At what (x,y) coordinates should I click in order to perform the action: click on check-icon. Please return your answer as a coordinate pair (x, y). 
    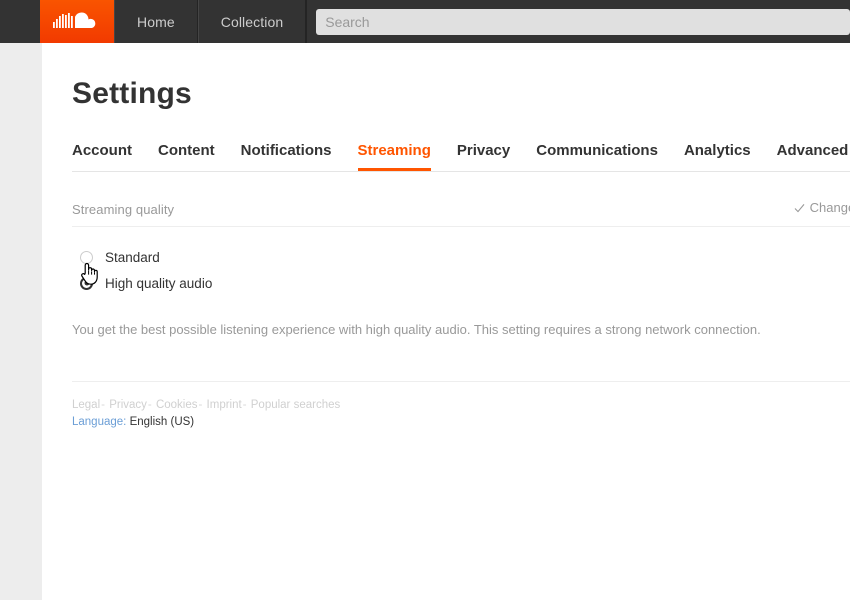
    Looking at the image, I should click on (799, 207).